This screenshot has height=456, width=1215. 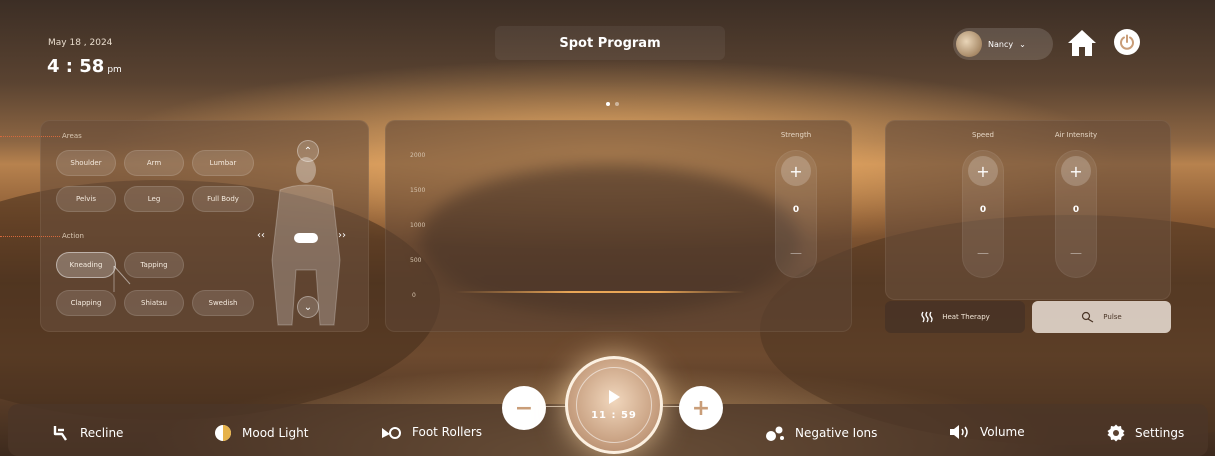 What do you see at coordinates (114, 70) in the screenshot?
I see `clock-ampm: pm` at bounding box center [114, 70].